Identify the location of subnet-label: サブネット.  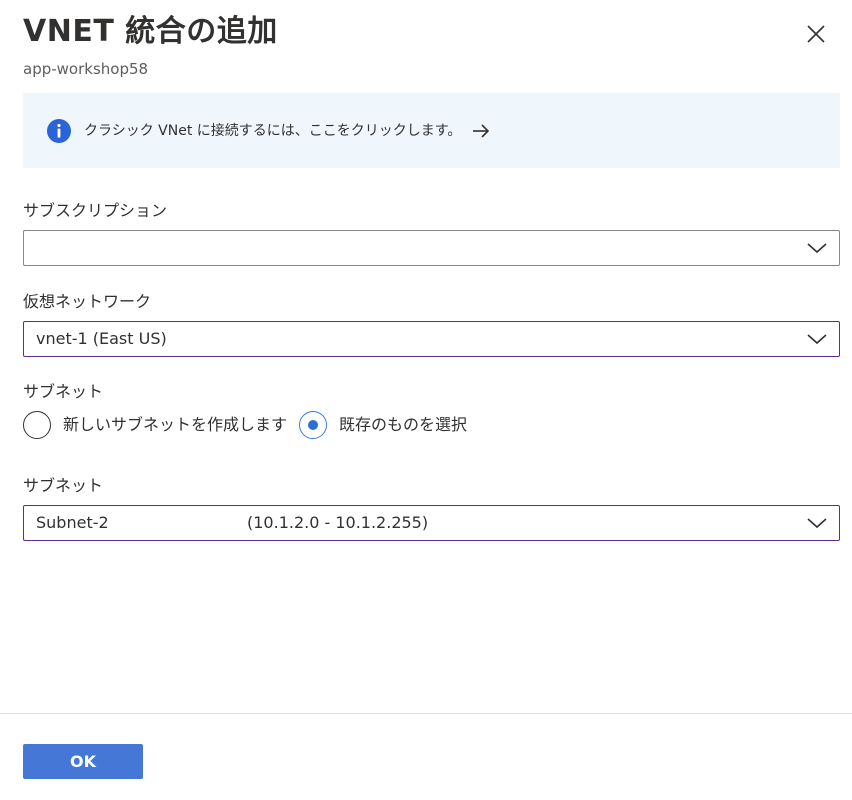
(63, 485).